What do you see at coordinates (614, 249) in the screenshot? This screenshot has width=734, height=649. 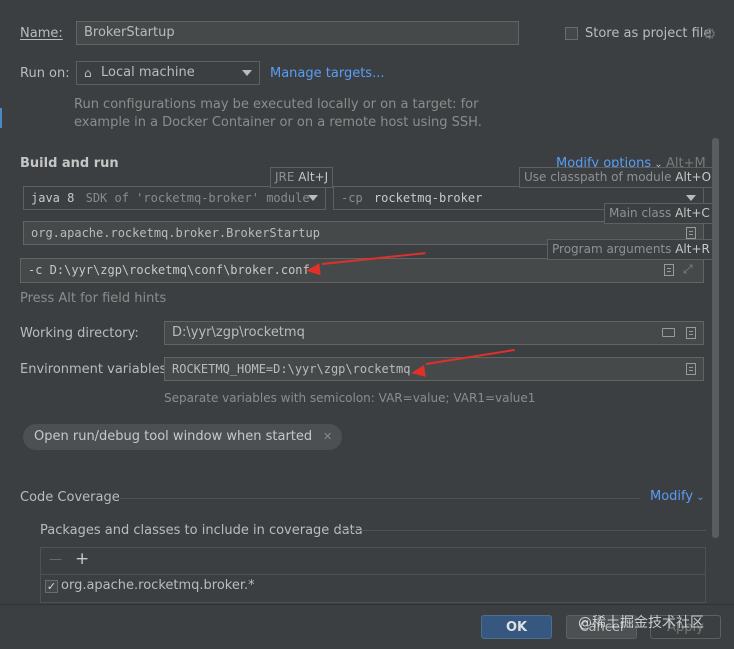 I see `program-arguments-hint-text: Program arguments` at bounding box center [614, 249].